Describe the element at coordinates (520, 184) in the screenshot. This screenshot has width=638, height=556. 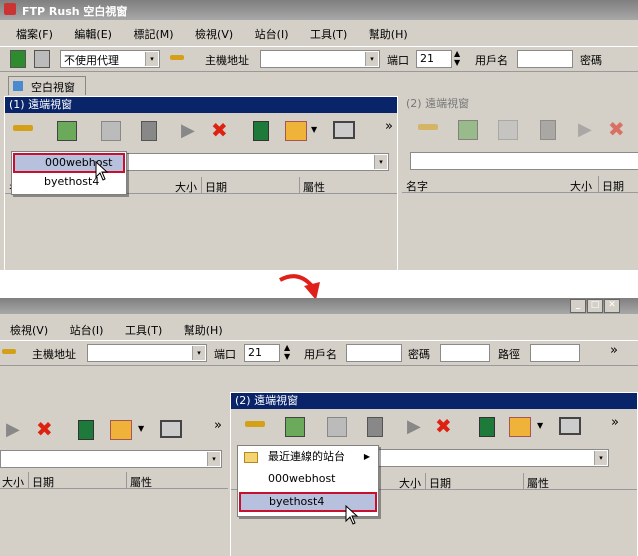
I see `remote-list-header-2: 名字 大小 日期` at that location.